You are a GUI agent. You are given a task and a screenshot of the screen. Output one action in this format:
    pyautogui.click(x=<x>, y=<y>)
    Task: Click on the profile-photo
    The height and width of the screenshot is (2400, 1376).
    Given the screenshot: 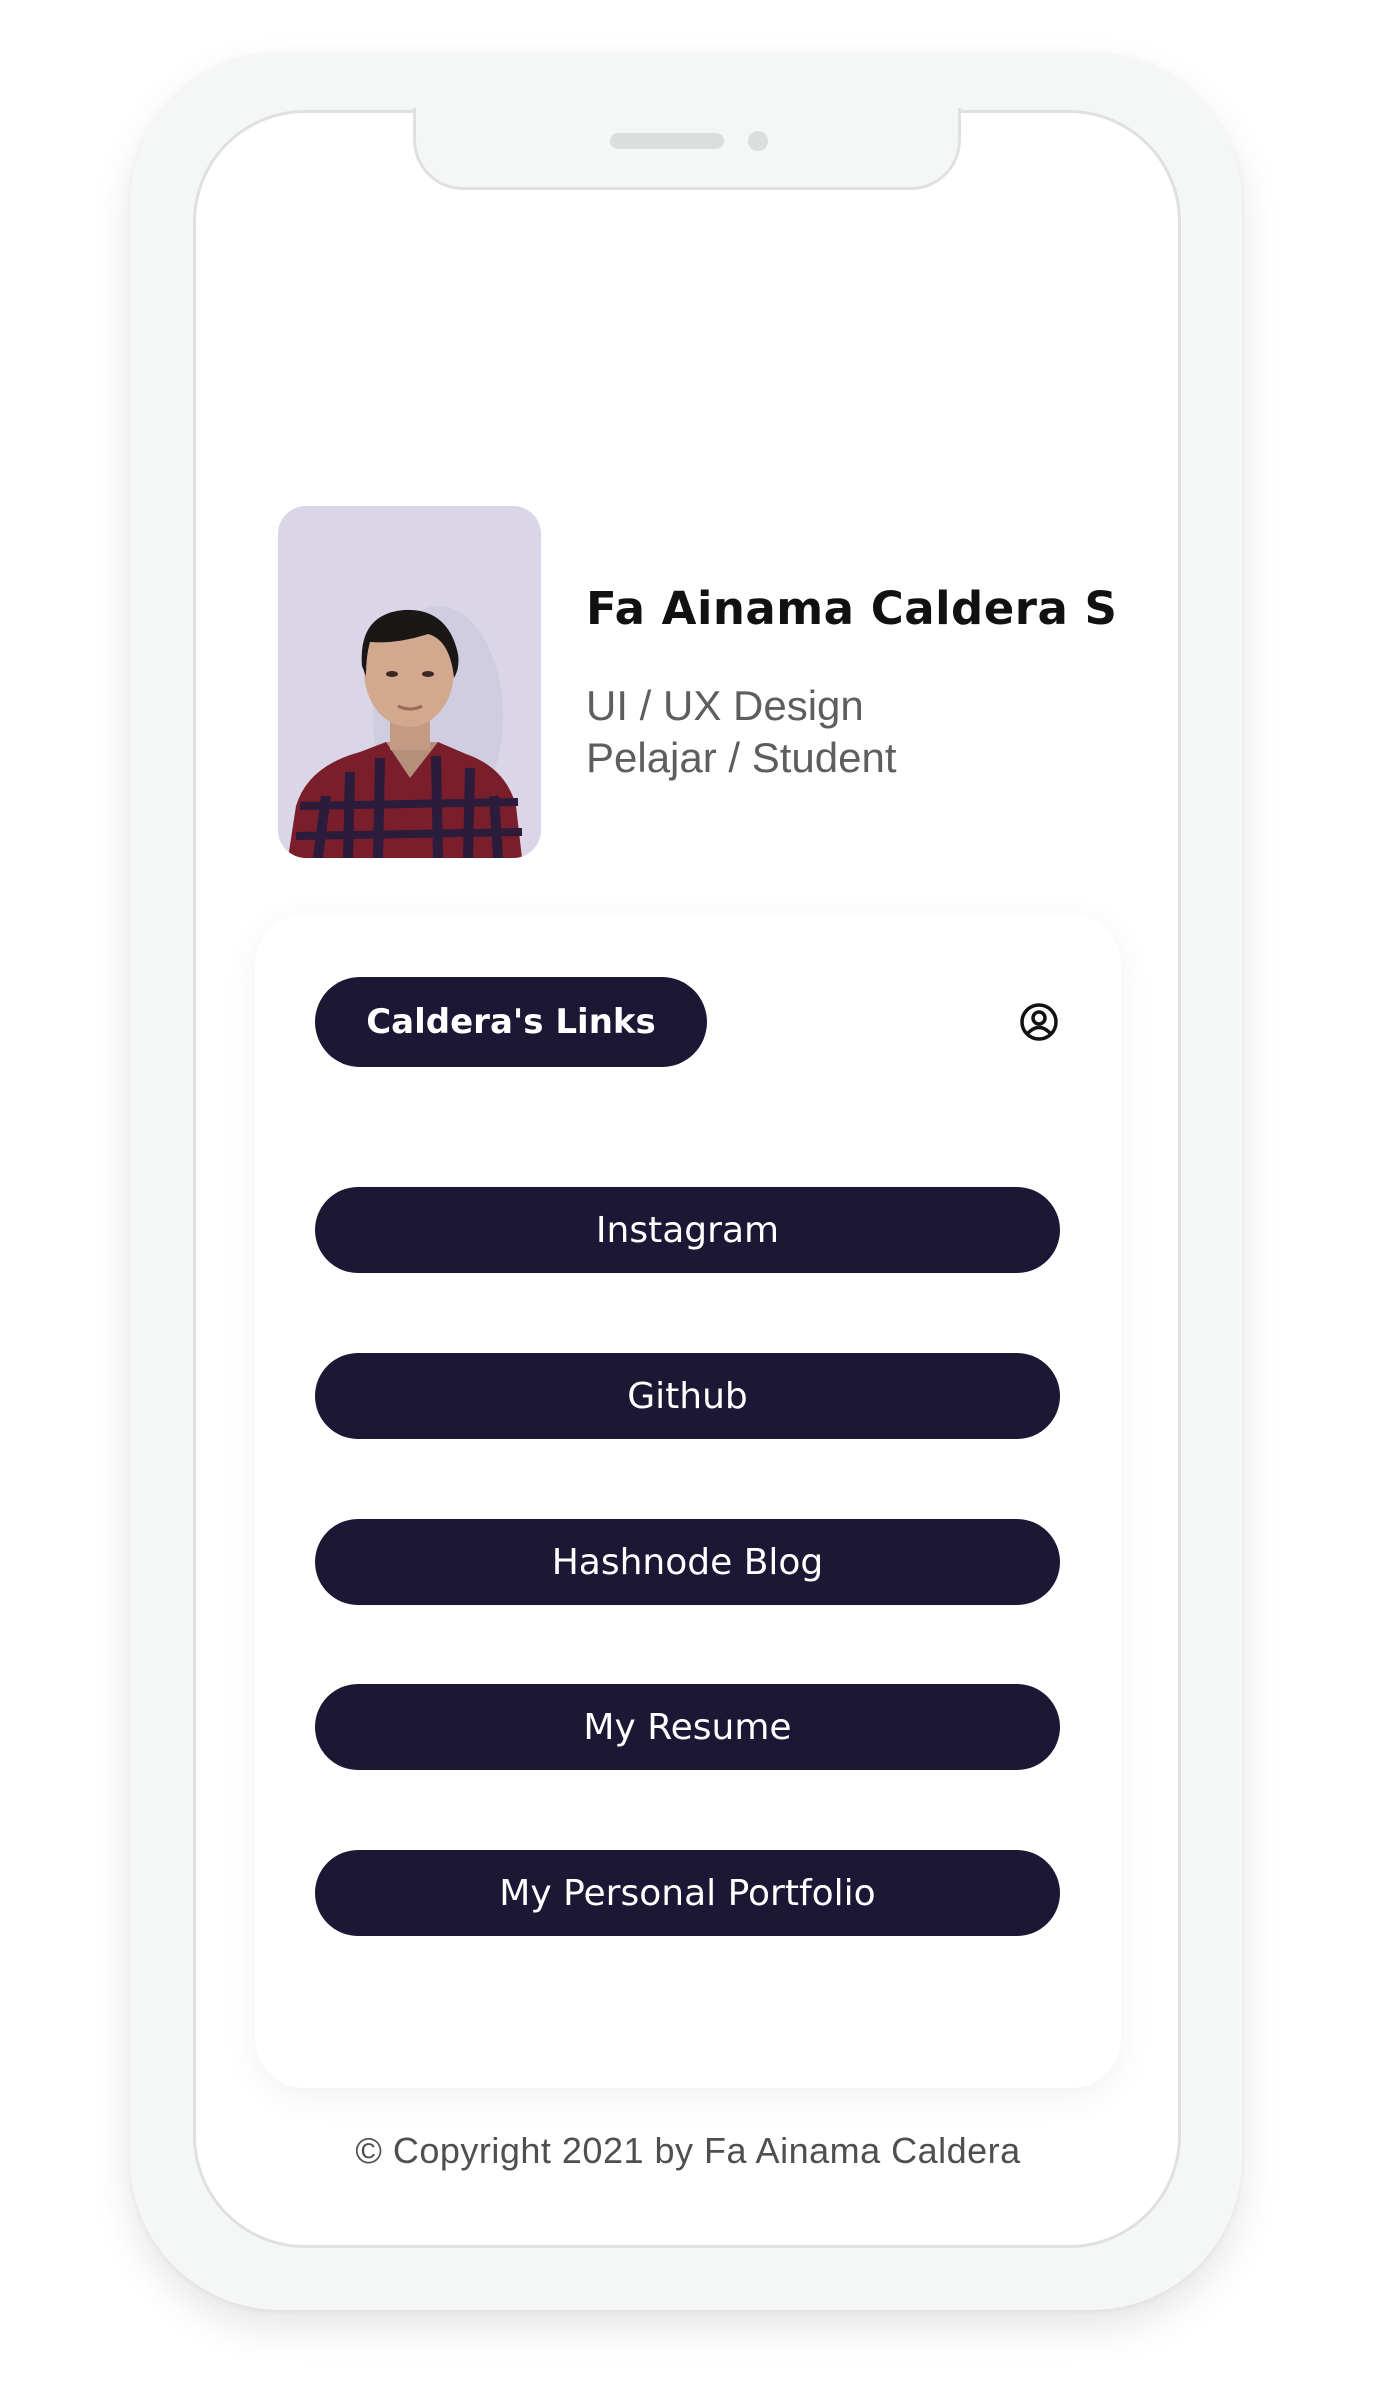 What is the action you would take?
    pyautogui.click(x=409, y=682)
    